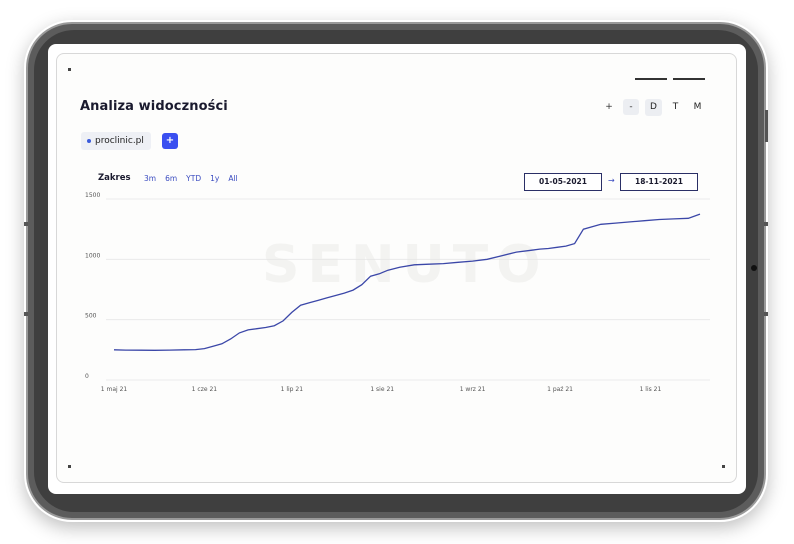 The width and height of the screenshot is (794, 544). Describe the element at coordinates (91, 316) in the screenshot. I see `y-tick-label: 500` at that location.